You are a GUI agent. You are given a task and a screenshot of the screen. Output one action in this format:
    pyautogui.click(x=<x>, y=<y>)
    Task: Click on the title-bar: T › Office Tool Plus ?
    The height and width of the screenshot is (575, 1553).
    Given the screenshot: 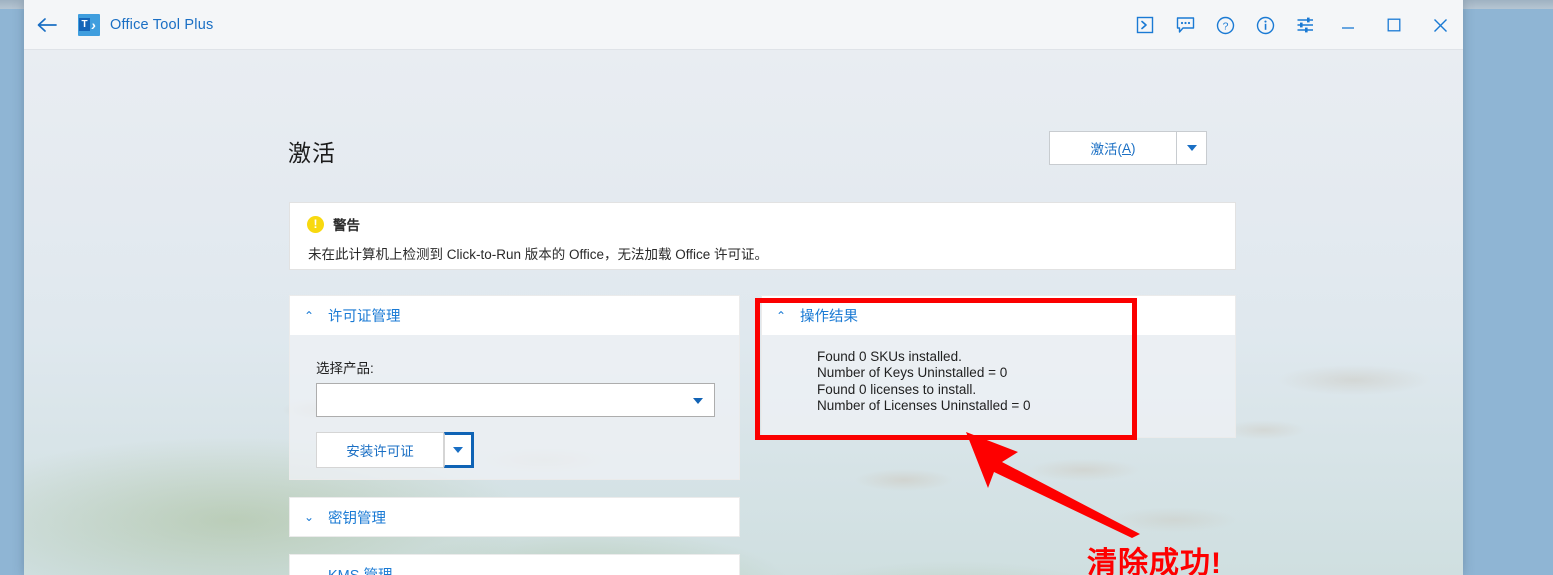 What is the action you would take?
    pyautogui.click(x=743, y=25)
    